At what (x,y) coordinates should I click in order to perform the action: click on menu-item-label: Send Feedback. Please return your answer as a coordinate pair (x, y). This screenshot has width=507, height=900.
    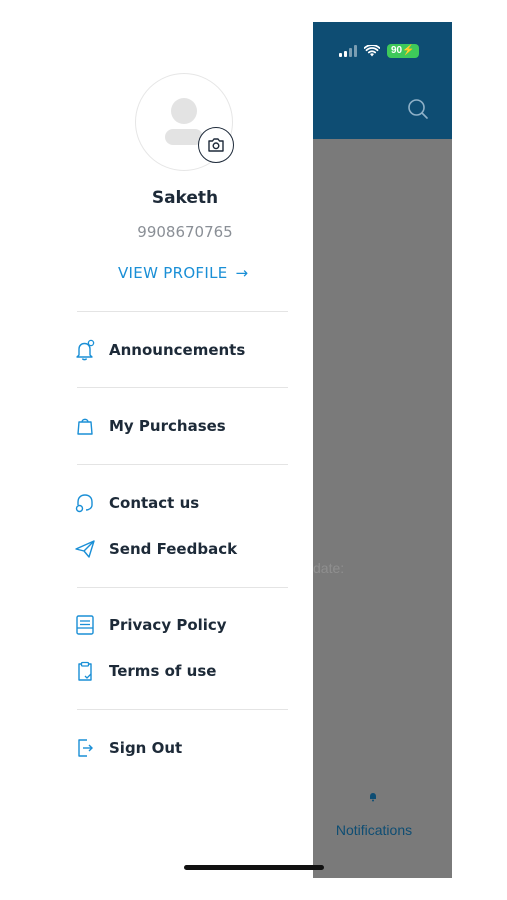
    Looking at the image, I should click on (173, 549).